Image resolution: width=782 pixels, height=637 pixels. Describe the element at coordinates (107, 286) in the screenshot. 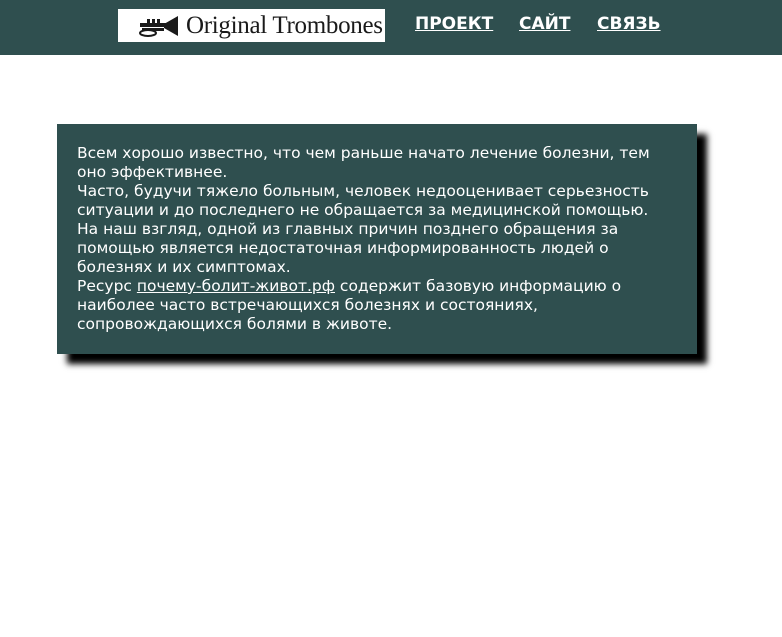

I see `resource-prefix: Ресурс` at that location.